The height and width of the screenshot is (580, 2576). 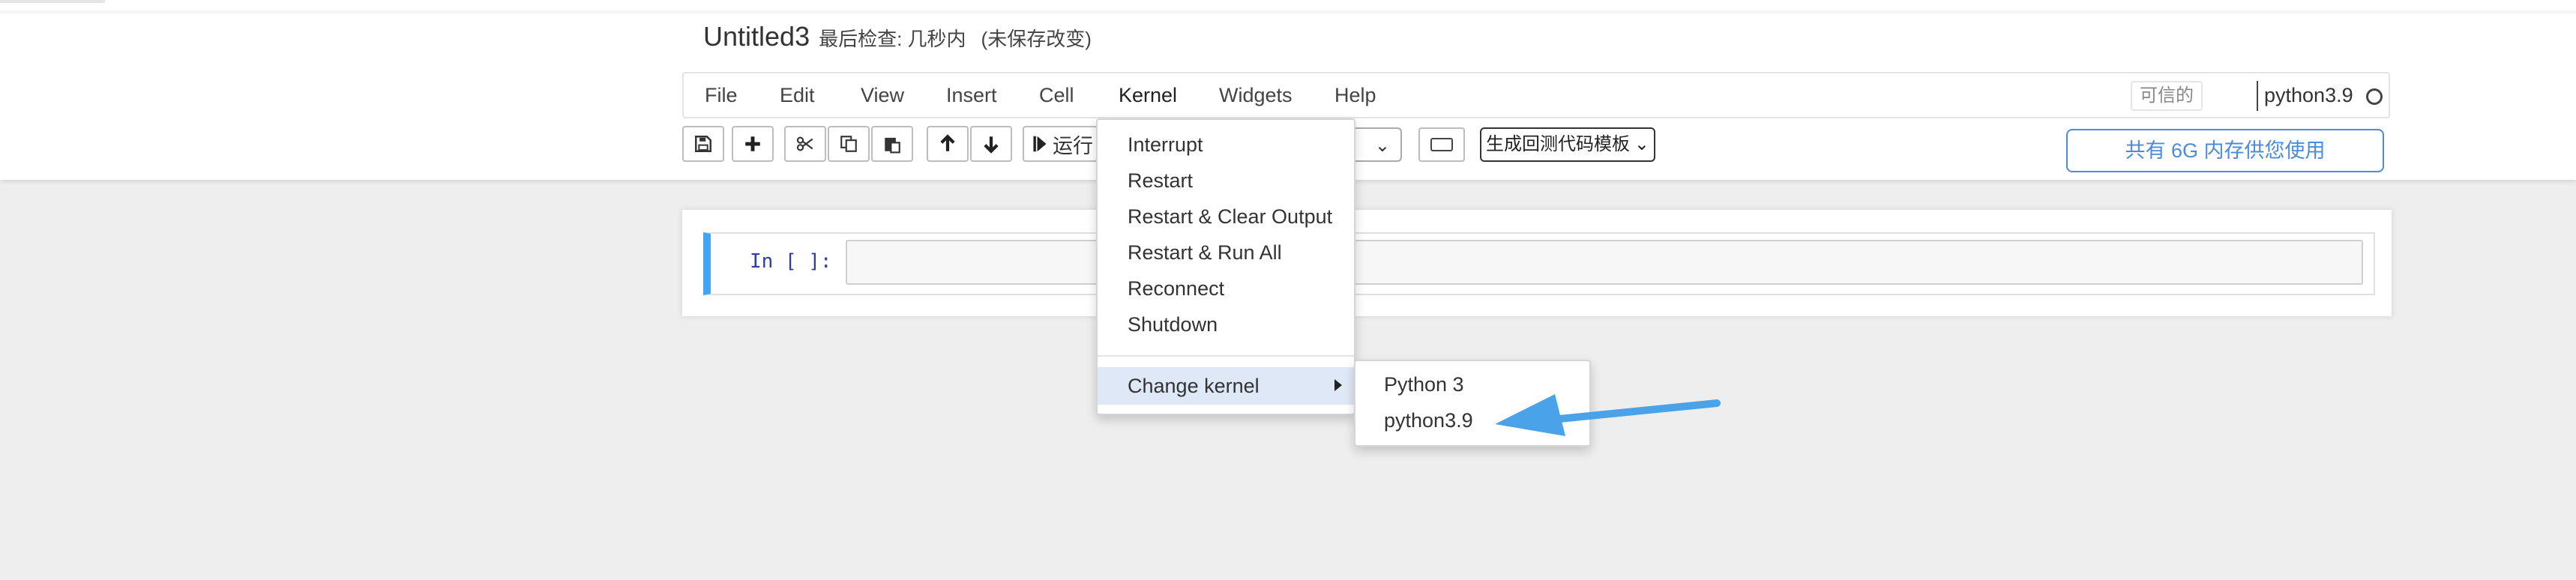 What do you see at coordinates (1176, 288) in the screenshot?
I see `menu-item-reconnect: Reconnect` at bounding box center [1176, 288].